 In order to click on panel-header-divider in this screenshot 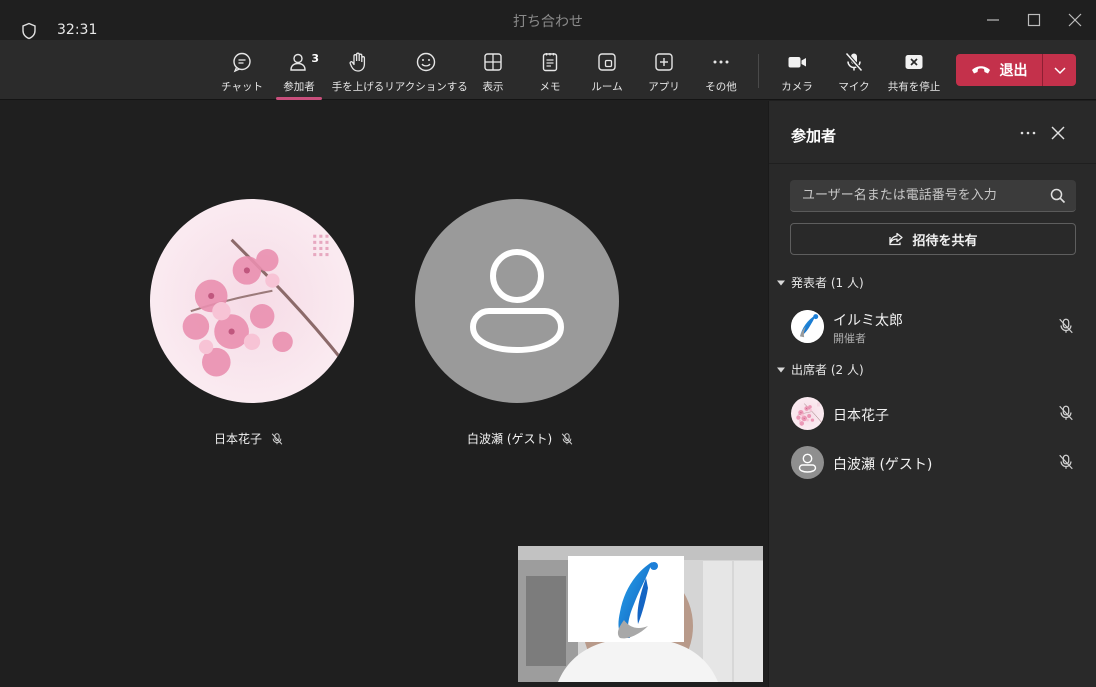, I will do `click(932, 163)`.